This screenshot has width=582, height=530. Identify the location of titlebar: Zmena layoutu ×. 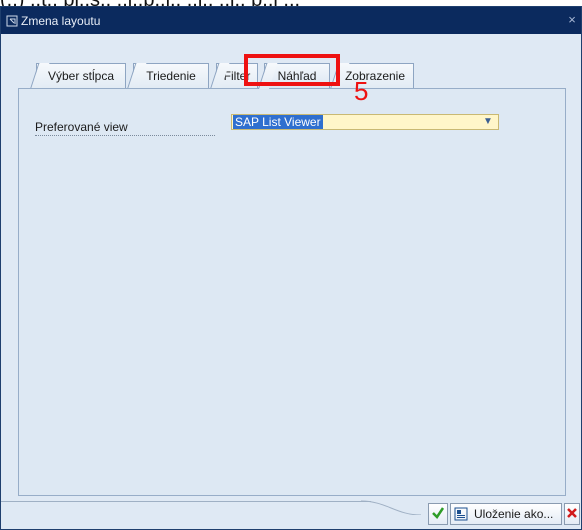
(291, 20).